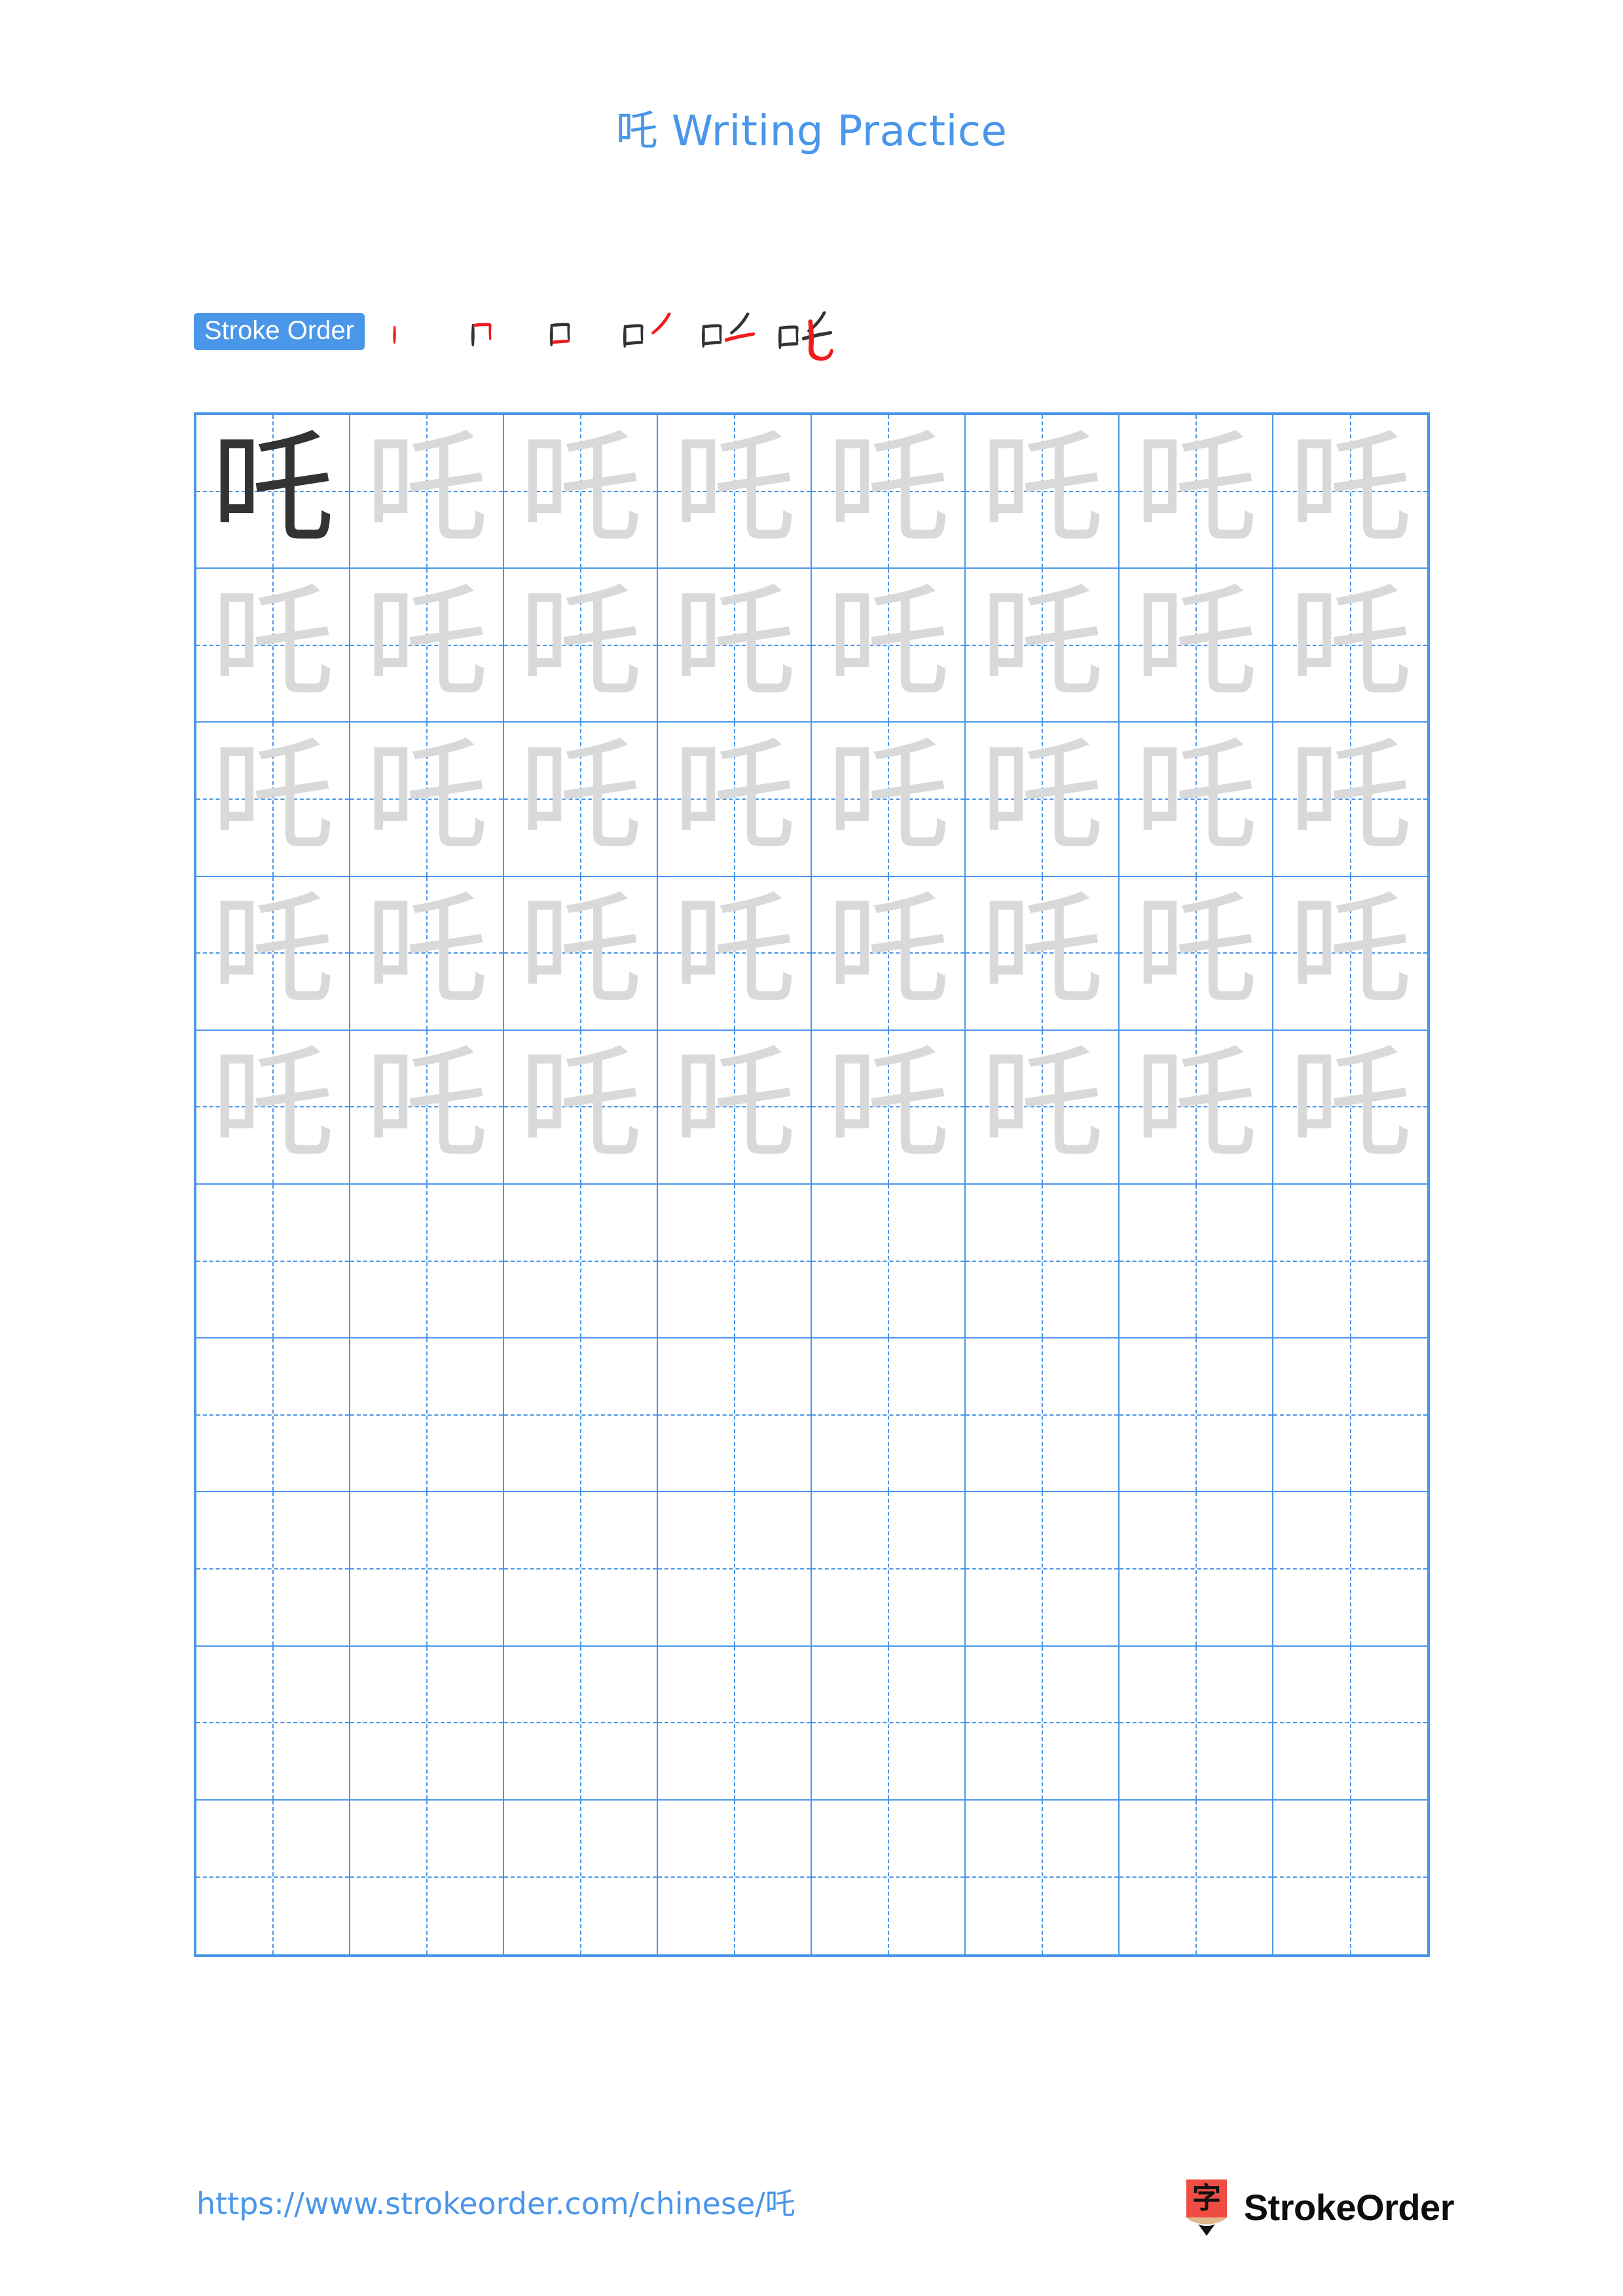 The height and width of the screenshot is (2296, 1623). What do you see at coordinates (481, 335) in the screenshot?
I see `stroke-step-2-icon` at bounding box center [481, 335].